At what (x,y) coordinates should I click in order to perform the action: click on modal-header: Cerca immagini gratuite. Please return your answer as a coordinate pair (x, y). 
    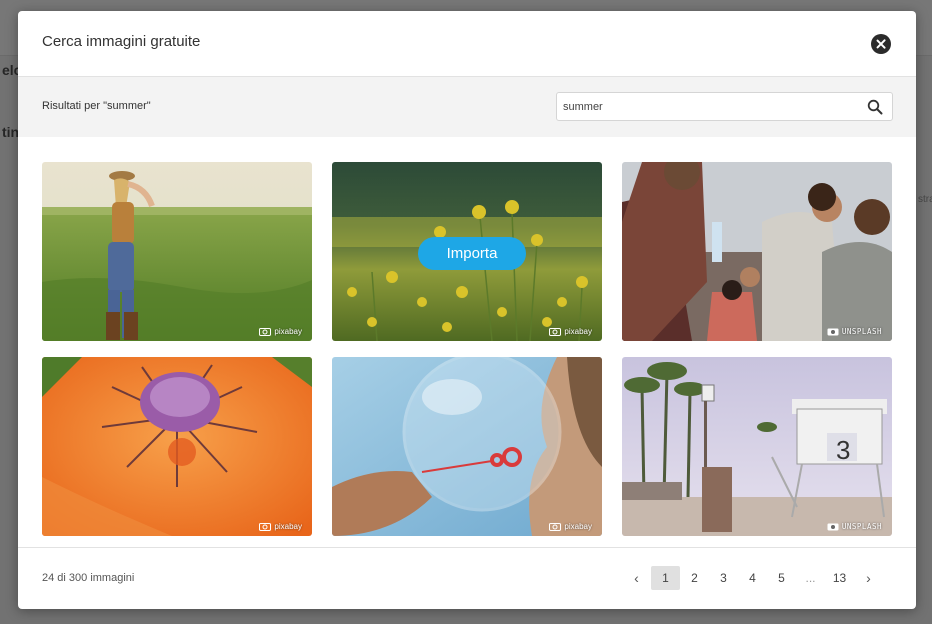
    Looking at the image, I should click on (467, 44).